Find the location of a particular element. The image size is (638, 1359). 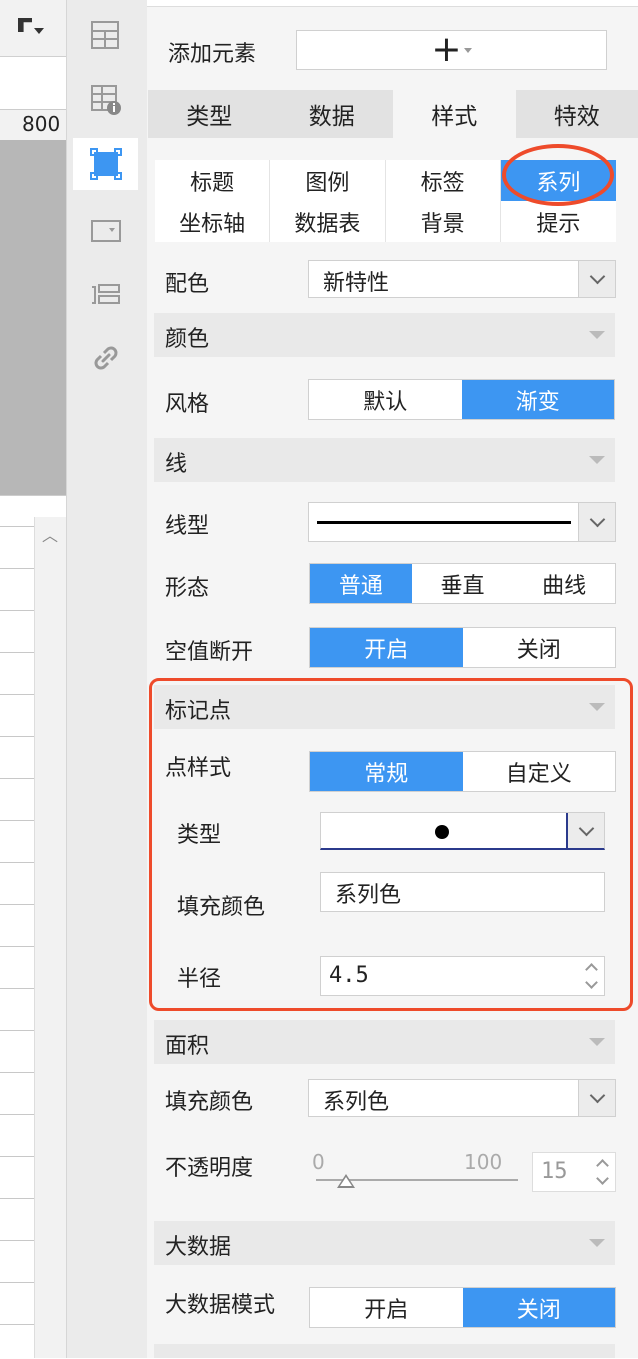

scroll-up-icon: ︿ is located at coordinates (50, 534).